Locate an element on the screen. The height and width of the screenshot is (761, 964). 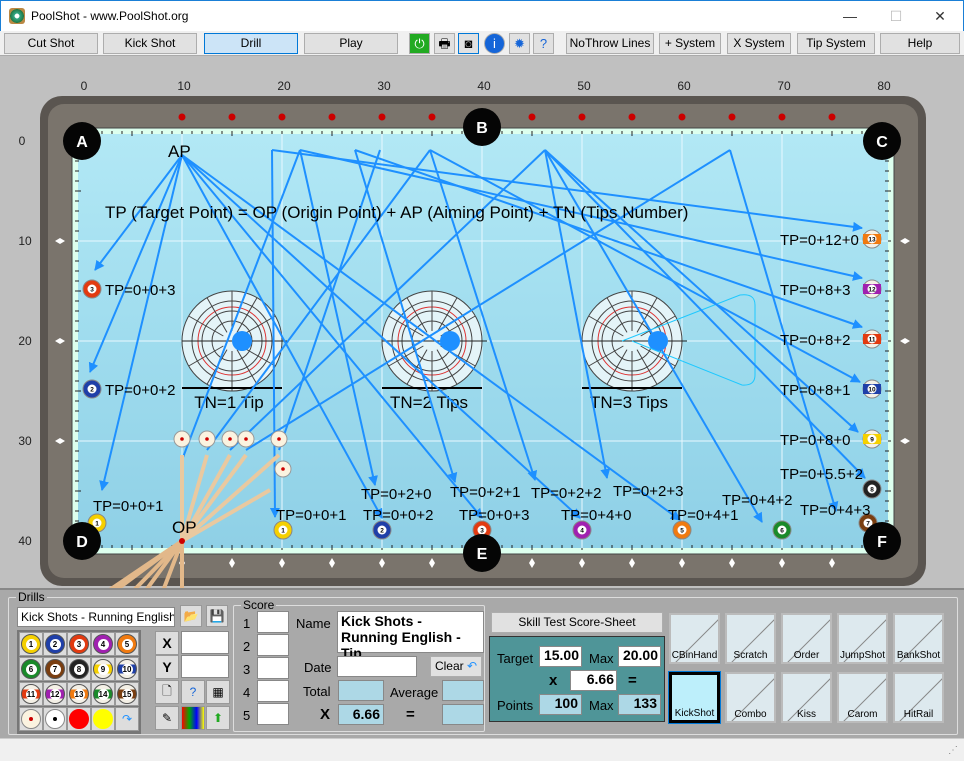
clear-button: Clear ↶ is located at coordinates (456, 666).